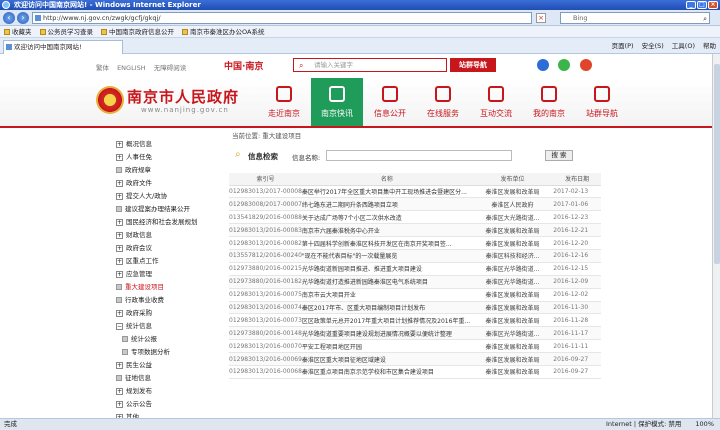 The image size is (720, 430). Describe the element at coordinates (9, 18) in the screenshot. I see `back-button: ‹` at that location.